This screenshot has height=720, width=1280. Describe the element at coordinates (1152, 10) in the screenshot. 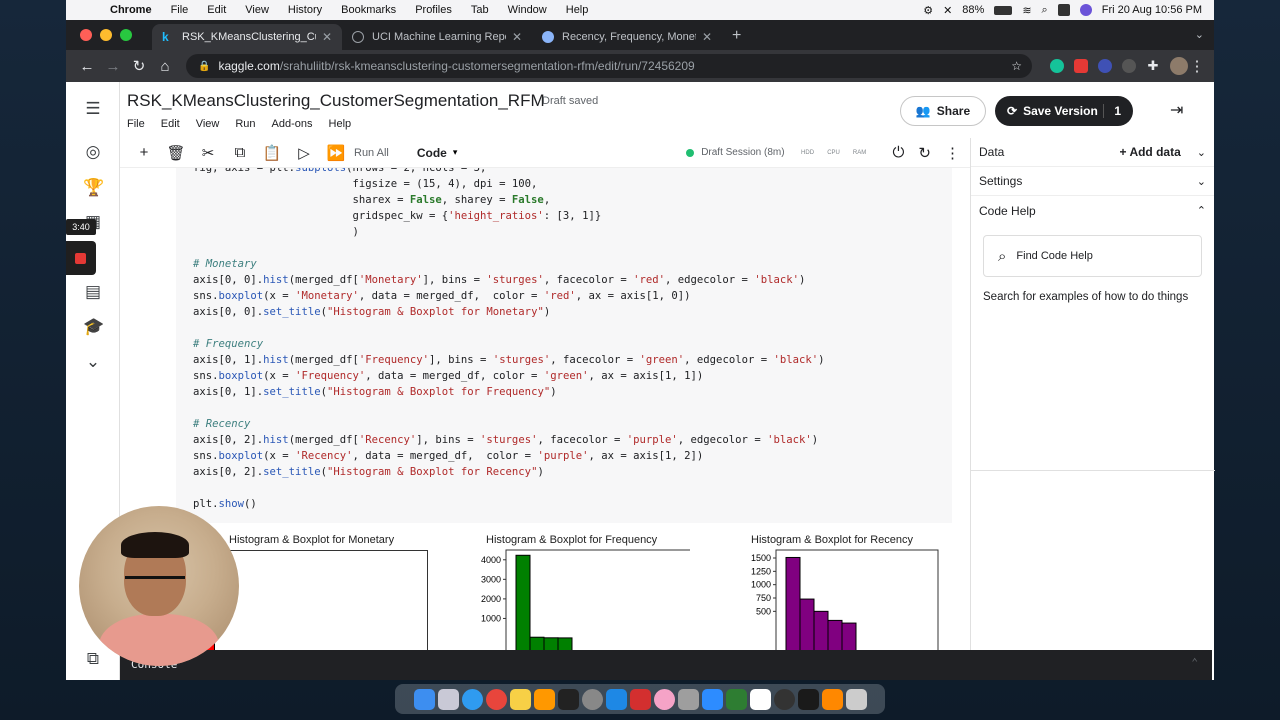

I see `menubar-datetime: Fri 20 Aug 10:56 PM` at that location.